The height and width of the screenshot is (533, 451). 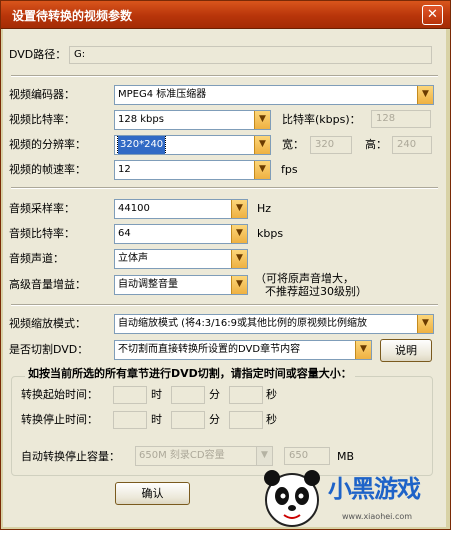 I want to click on scale-mode-select: 自动缩放模式 (将4:3/16:9或其他比例的原视频比例缩放 ▼, so click(x=274, y=324).